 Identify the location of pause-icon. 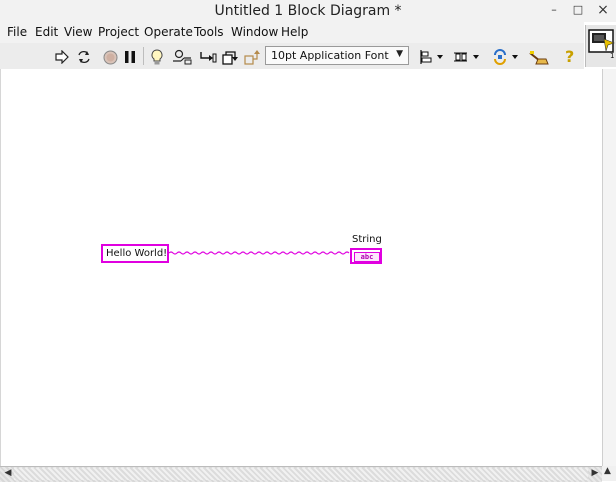
(130, 57).